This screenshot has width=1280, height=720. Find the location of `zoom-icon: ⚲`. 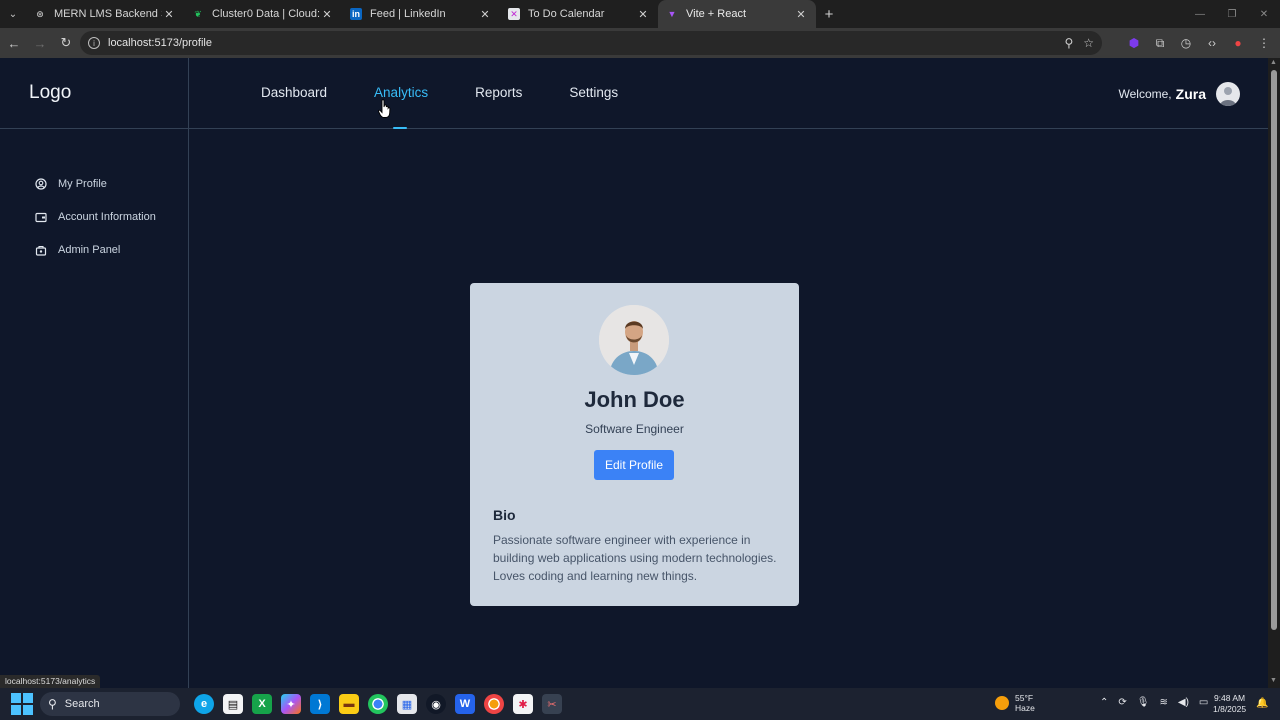

zoom-icon: ⚲ is located at coordinates (1068, 43).